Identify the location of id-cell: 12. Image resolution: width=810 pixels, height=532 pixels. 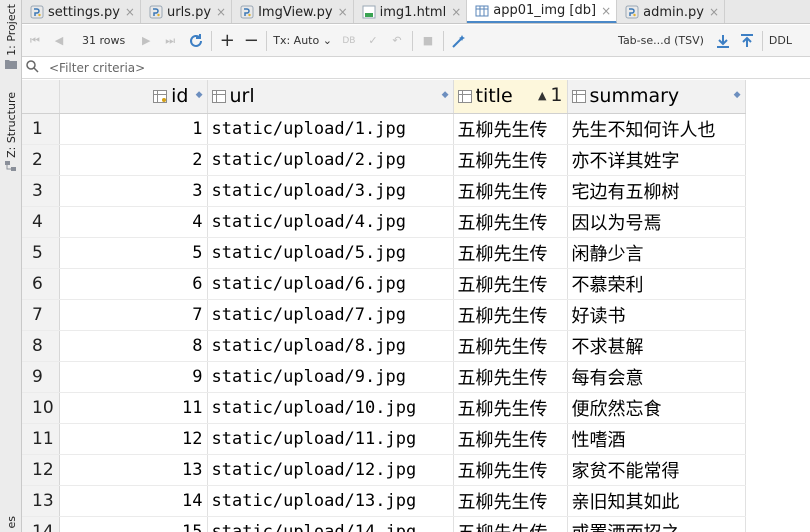
(133, 439).